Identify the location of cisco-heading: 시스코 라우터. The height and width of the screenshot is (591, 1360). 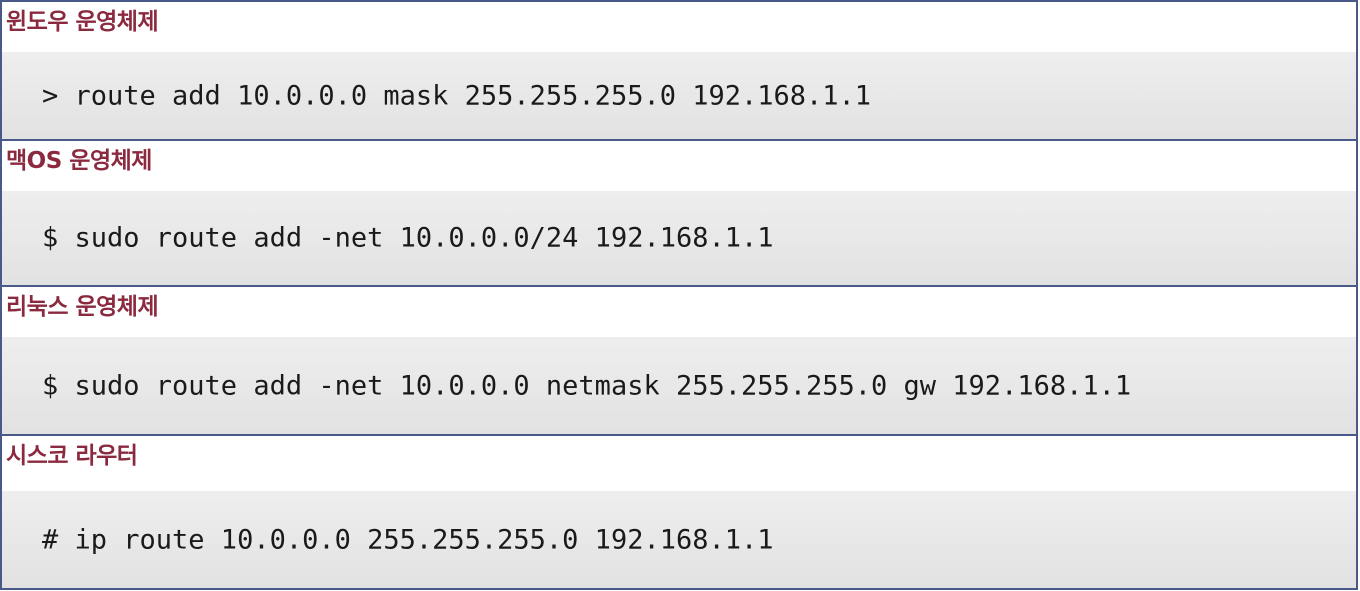
(72, 456).